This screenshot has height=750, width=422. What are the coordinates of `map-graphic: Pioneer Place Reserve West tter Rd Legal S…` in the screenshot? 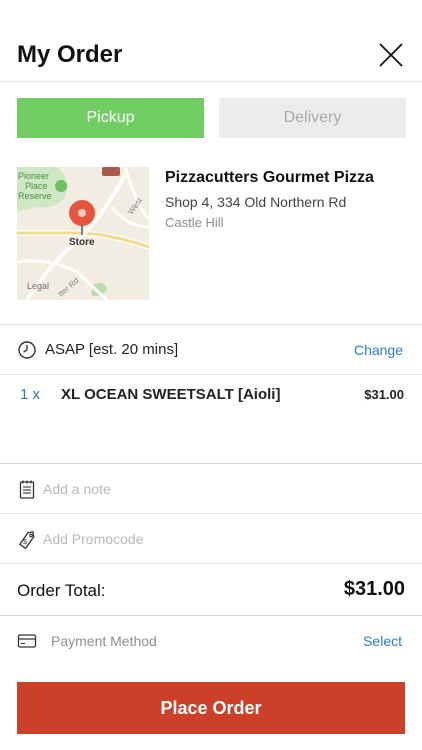 It's located at (83, 233).